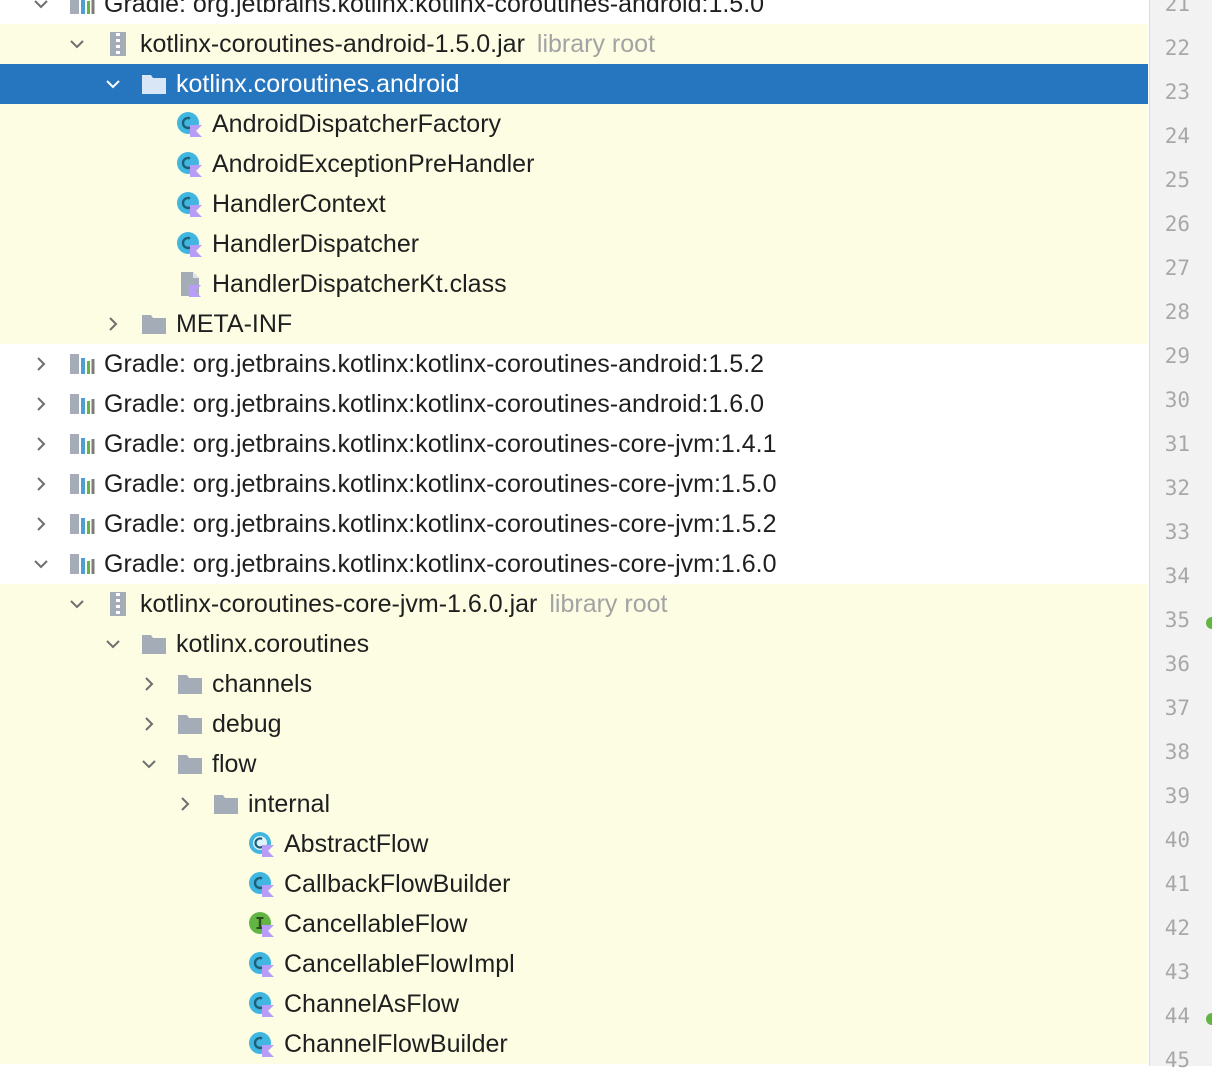 The width and height of the screenshot is (1212, 1072). What do you see at coordinates (299, 204) in the screenshot?
I see `tree-row-text: HandlerContext` at bounding box center [299, 204].